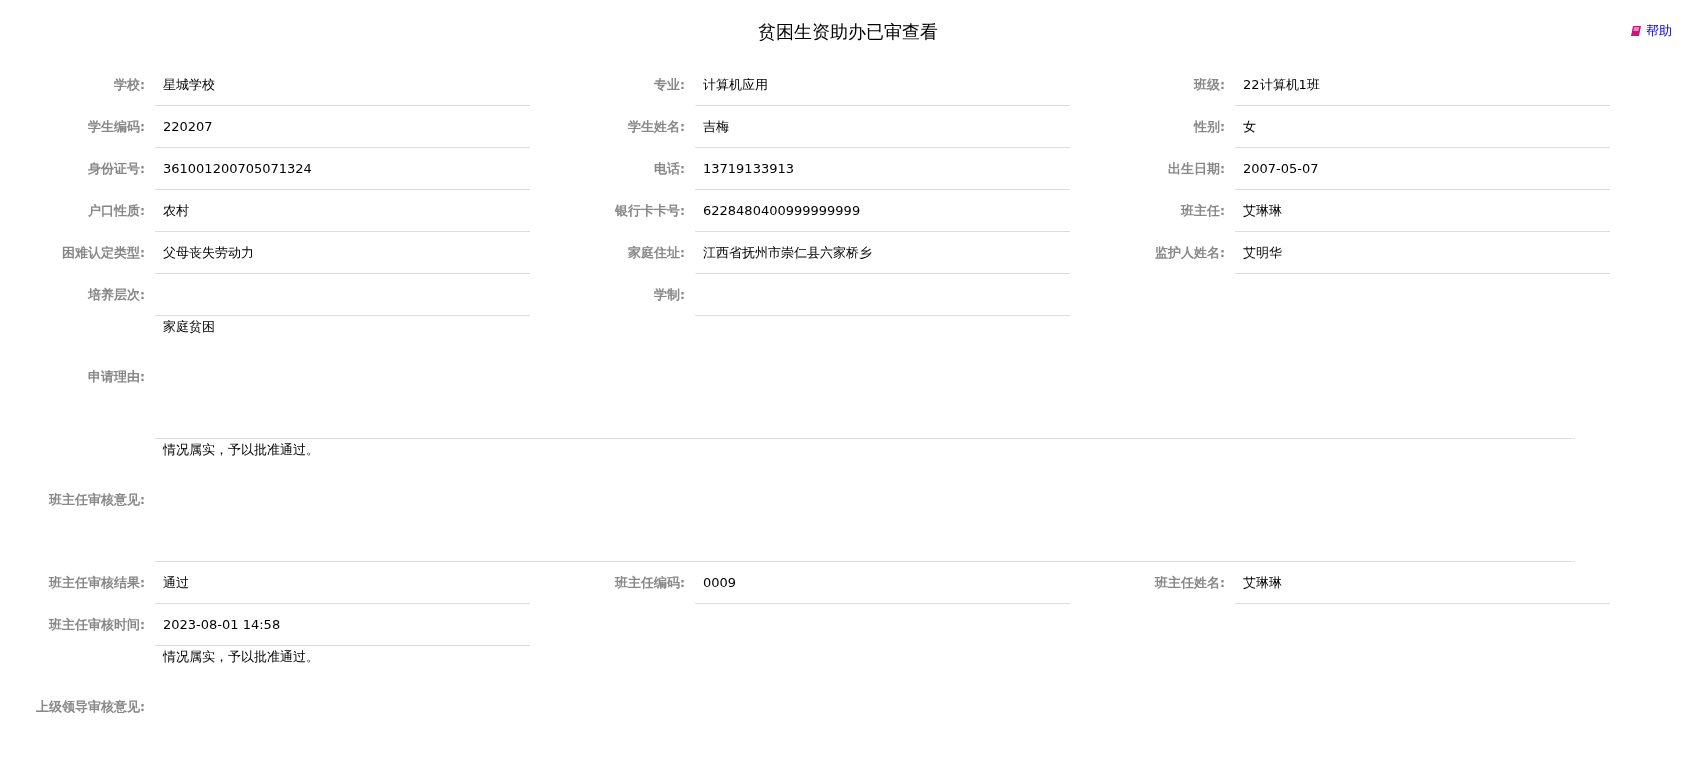  Describe the element at coordinates (865, 377) in the screenshot. I see `text-area: 家庭贫困` at that location.